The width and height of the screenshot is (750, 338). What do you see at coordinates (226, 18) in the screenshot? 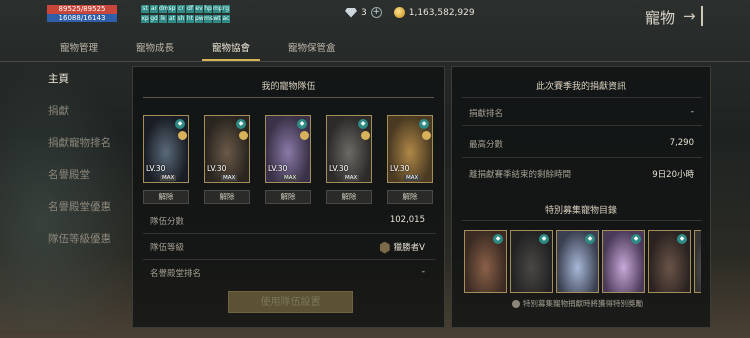
I see `buff-icon: ac` at bounding box center [226, 18].